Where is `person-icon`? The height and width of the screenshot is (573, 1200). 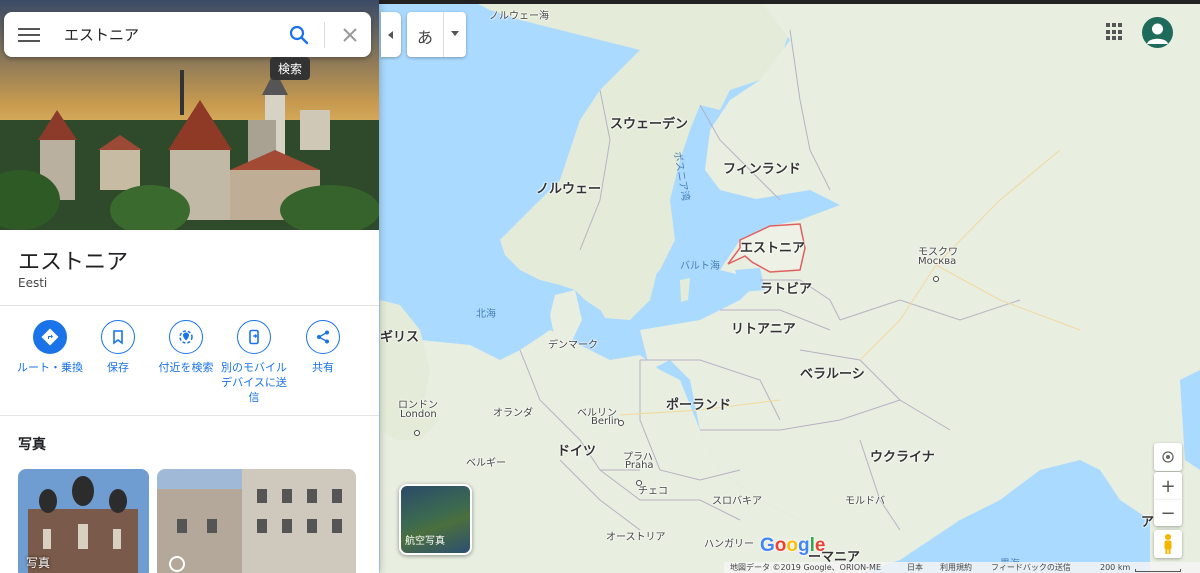 person-icon is located at coordinates (1157, 33).